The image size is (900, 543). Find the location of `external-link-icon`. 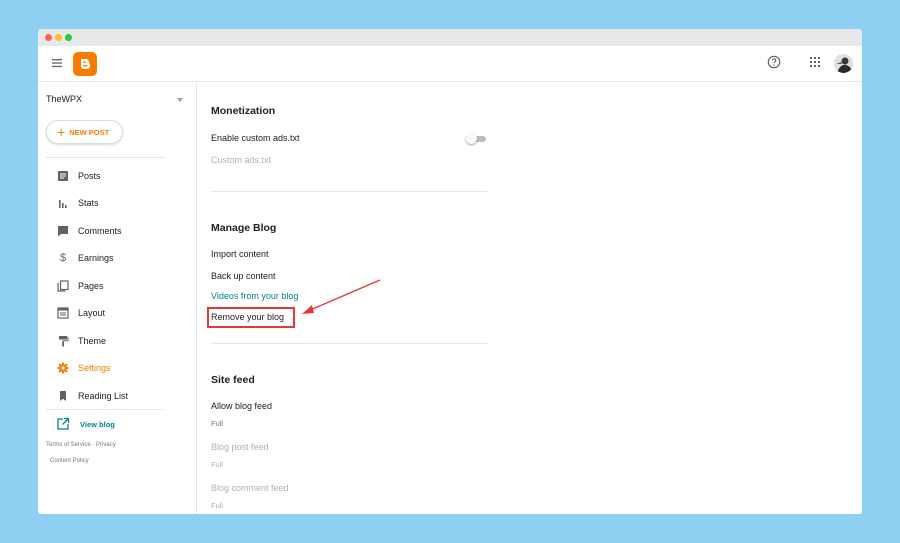

external-link-icon is located at coordinates (63, 423).